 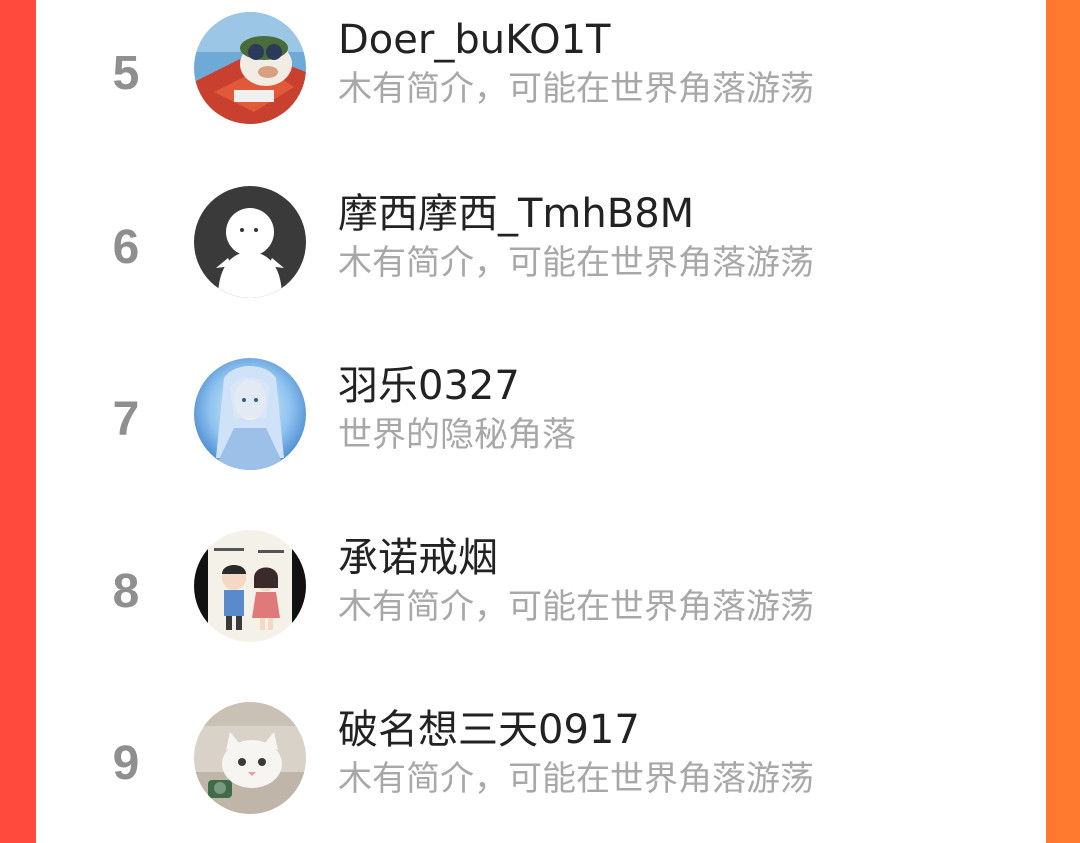 I want to click on cat-photo-avatar-icon, so click(x=250, y=758).